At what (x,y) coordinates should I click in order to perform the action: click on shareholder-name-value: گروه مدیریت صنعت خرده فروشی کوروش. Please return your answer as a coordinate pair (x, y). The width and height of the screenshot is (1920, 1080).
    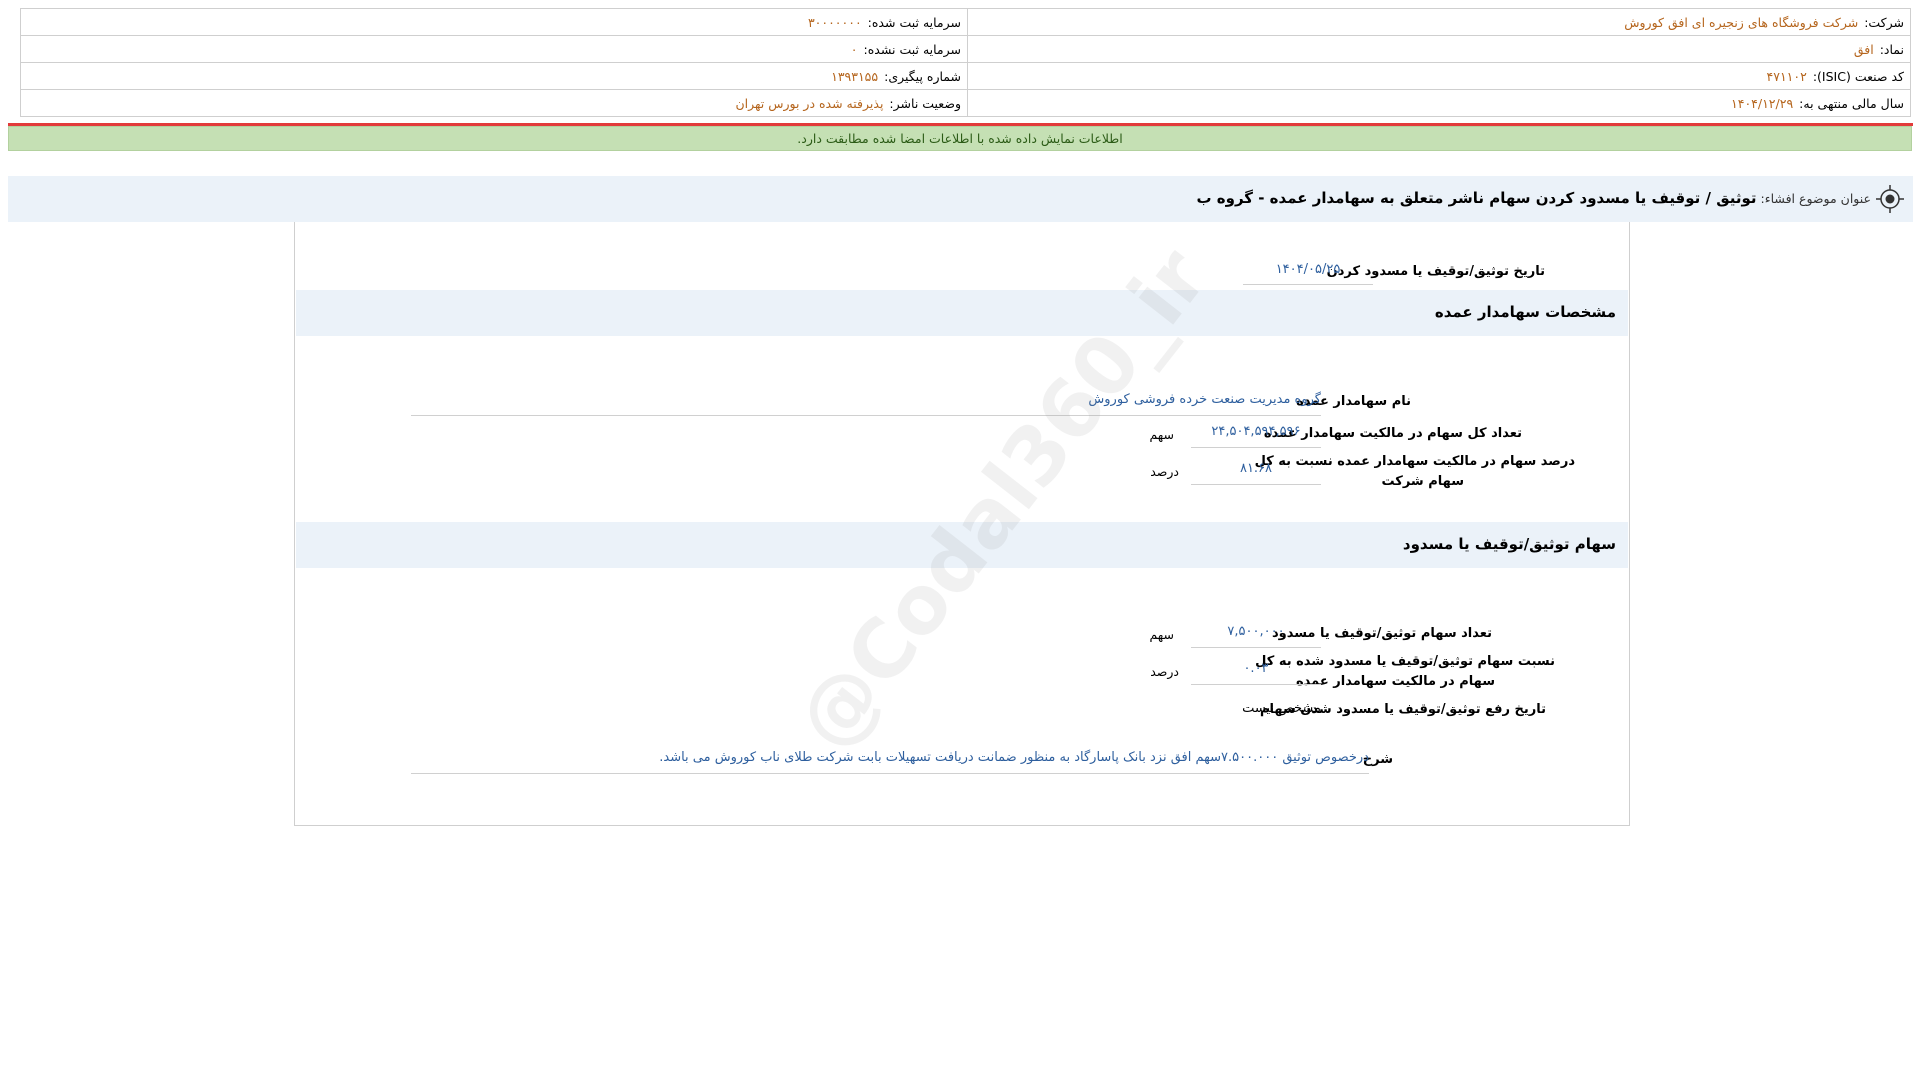
    Looking at the image, I should click on (1204, 399).